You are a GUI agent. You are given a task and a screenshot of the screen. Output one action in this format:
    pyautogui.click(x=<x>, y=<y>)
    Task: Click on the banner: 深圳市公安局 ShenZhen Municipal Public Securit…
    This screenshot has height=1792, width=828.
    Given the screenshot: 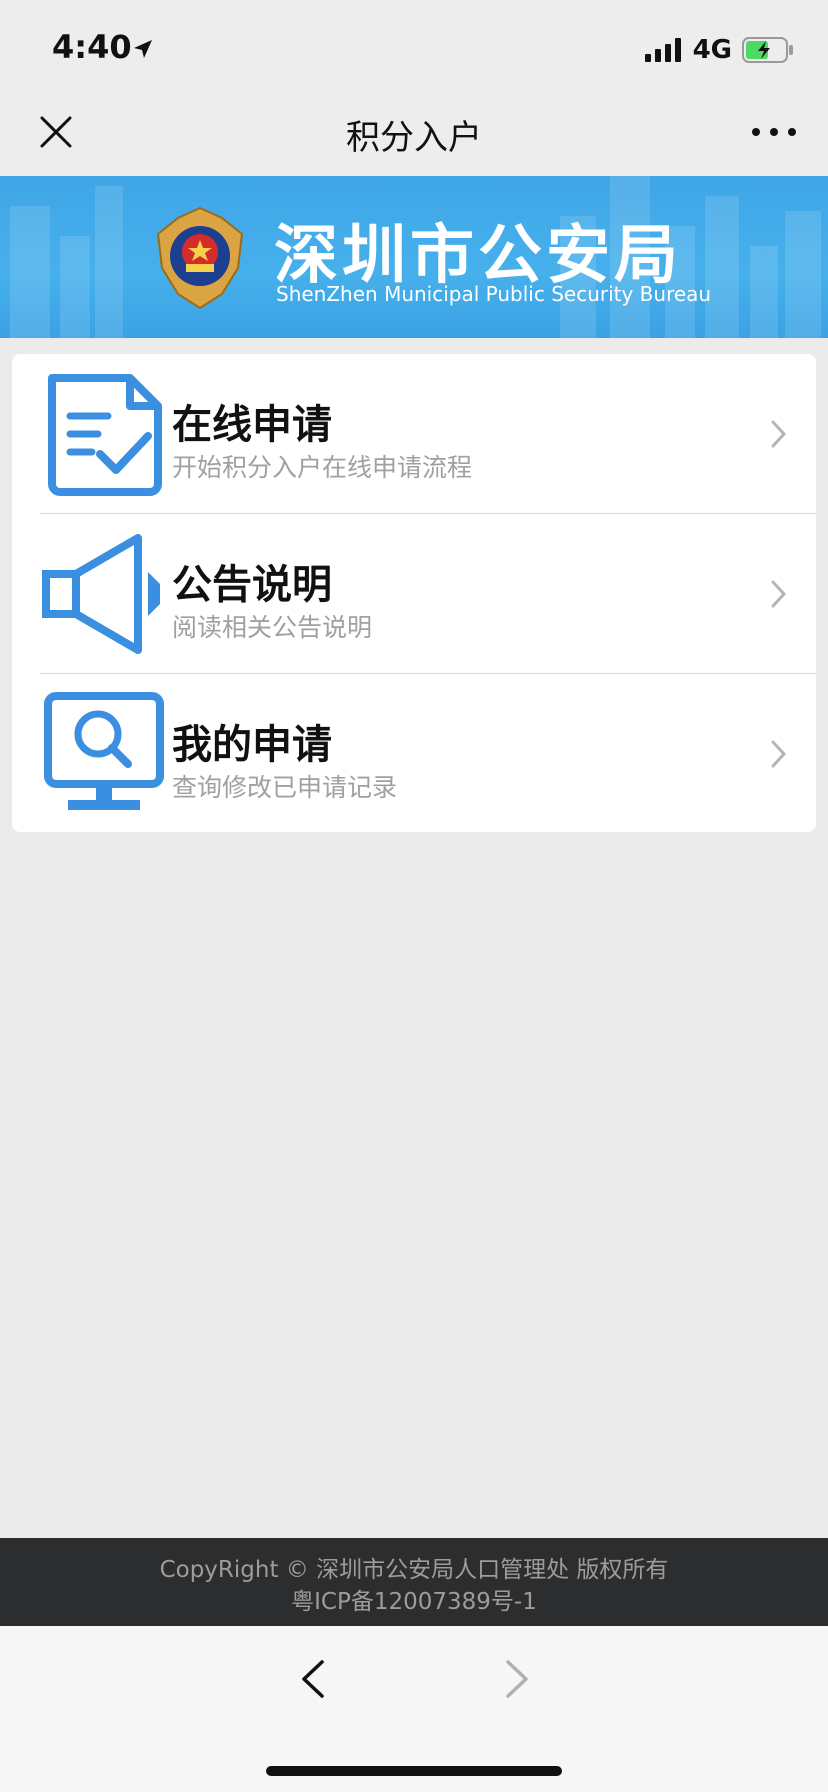 What is the action you would take?
    pyautogui.click(x=414, y=257)
    